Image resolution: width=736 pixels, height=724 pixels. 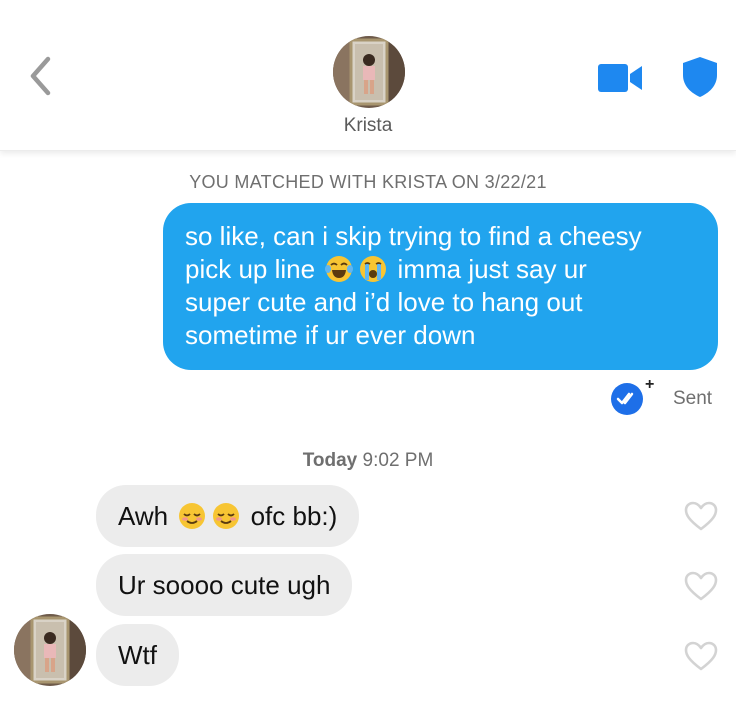 I want to click on safety-button, so click(x=700, y=77).